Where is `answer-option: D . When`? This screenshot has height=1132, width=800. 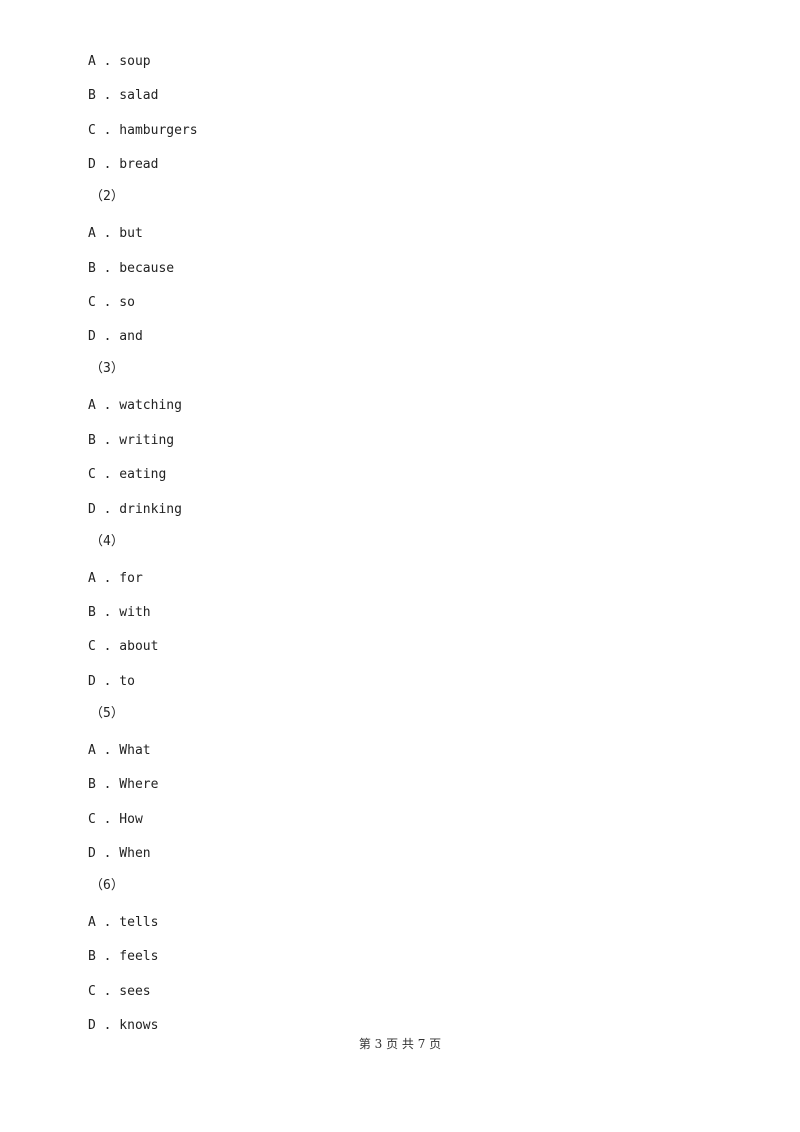 answer-option: D . When is located at coordinates (119, 853).